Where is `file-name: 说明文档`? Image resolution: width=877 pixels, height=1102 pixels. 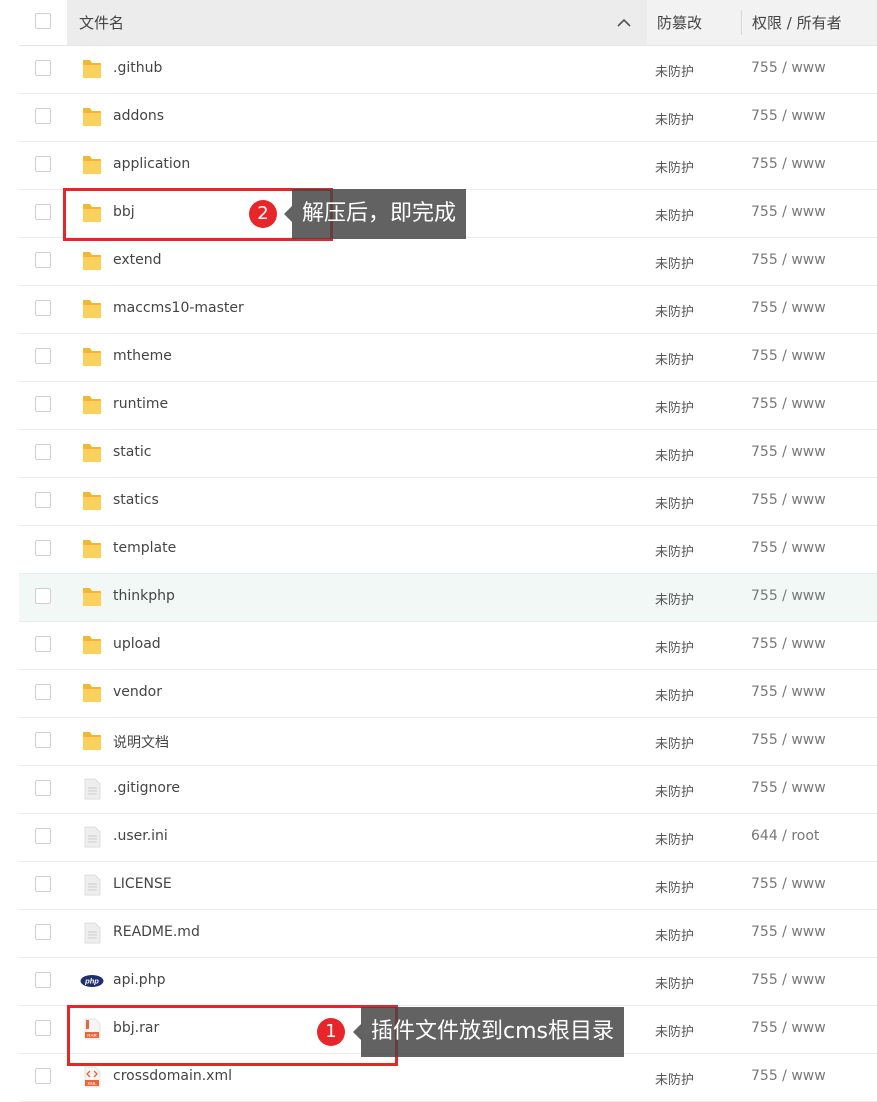 file-name: 说明文档 is located at coordinates (141, 742).